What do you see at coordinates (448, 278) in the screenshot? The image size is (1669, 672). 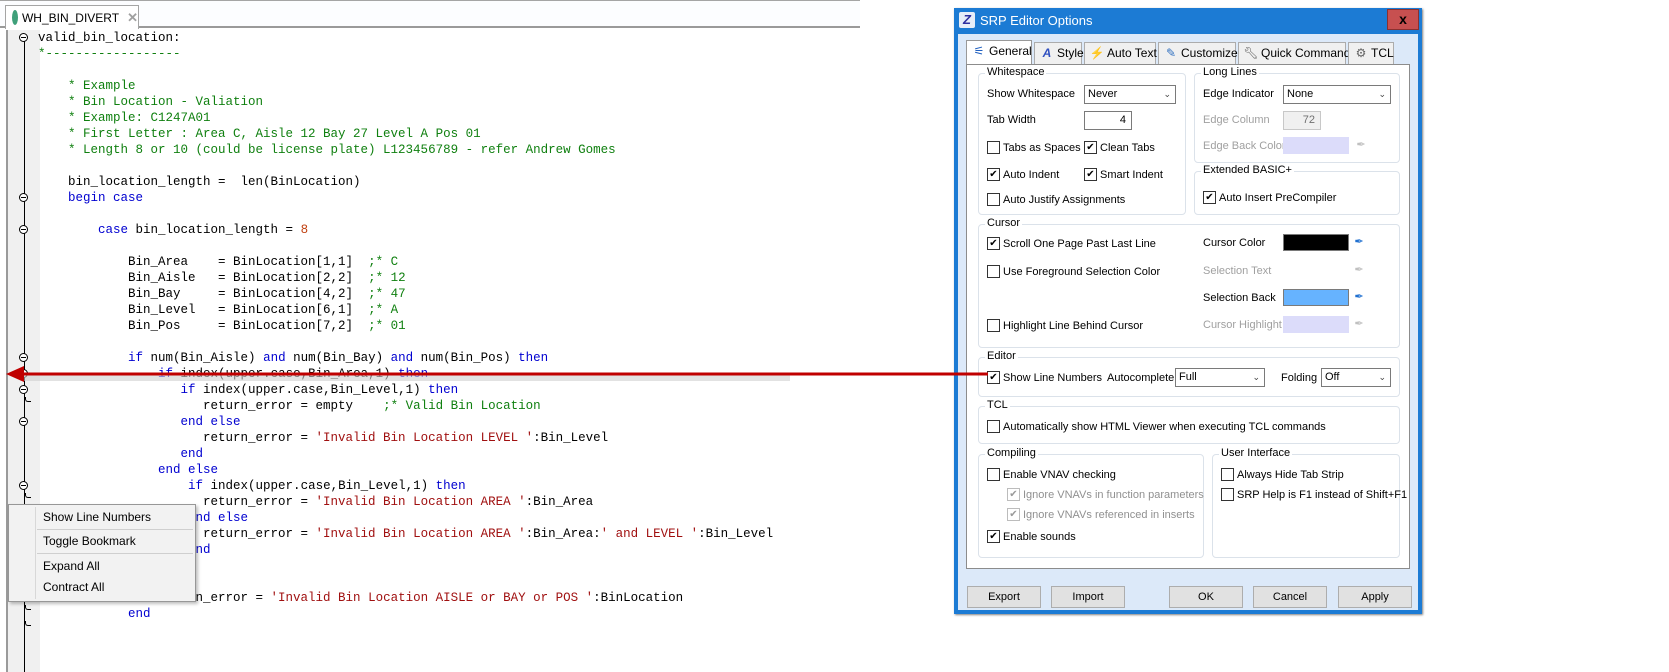 I see `code-line: Bin_Aisle = BinLocation[2,2] ;* 12` at bounding box center [448, 278].